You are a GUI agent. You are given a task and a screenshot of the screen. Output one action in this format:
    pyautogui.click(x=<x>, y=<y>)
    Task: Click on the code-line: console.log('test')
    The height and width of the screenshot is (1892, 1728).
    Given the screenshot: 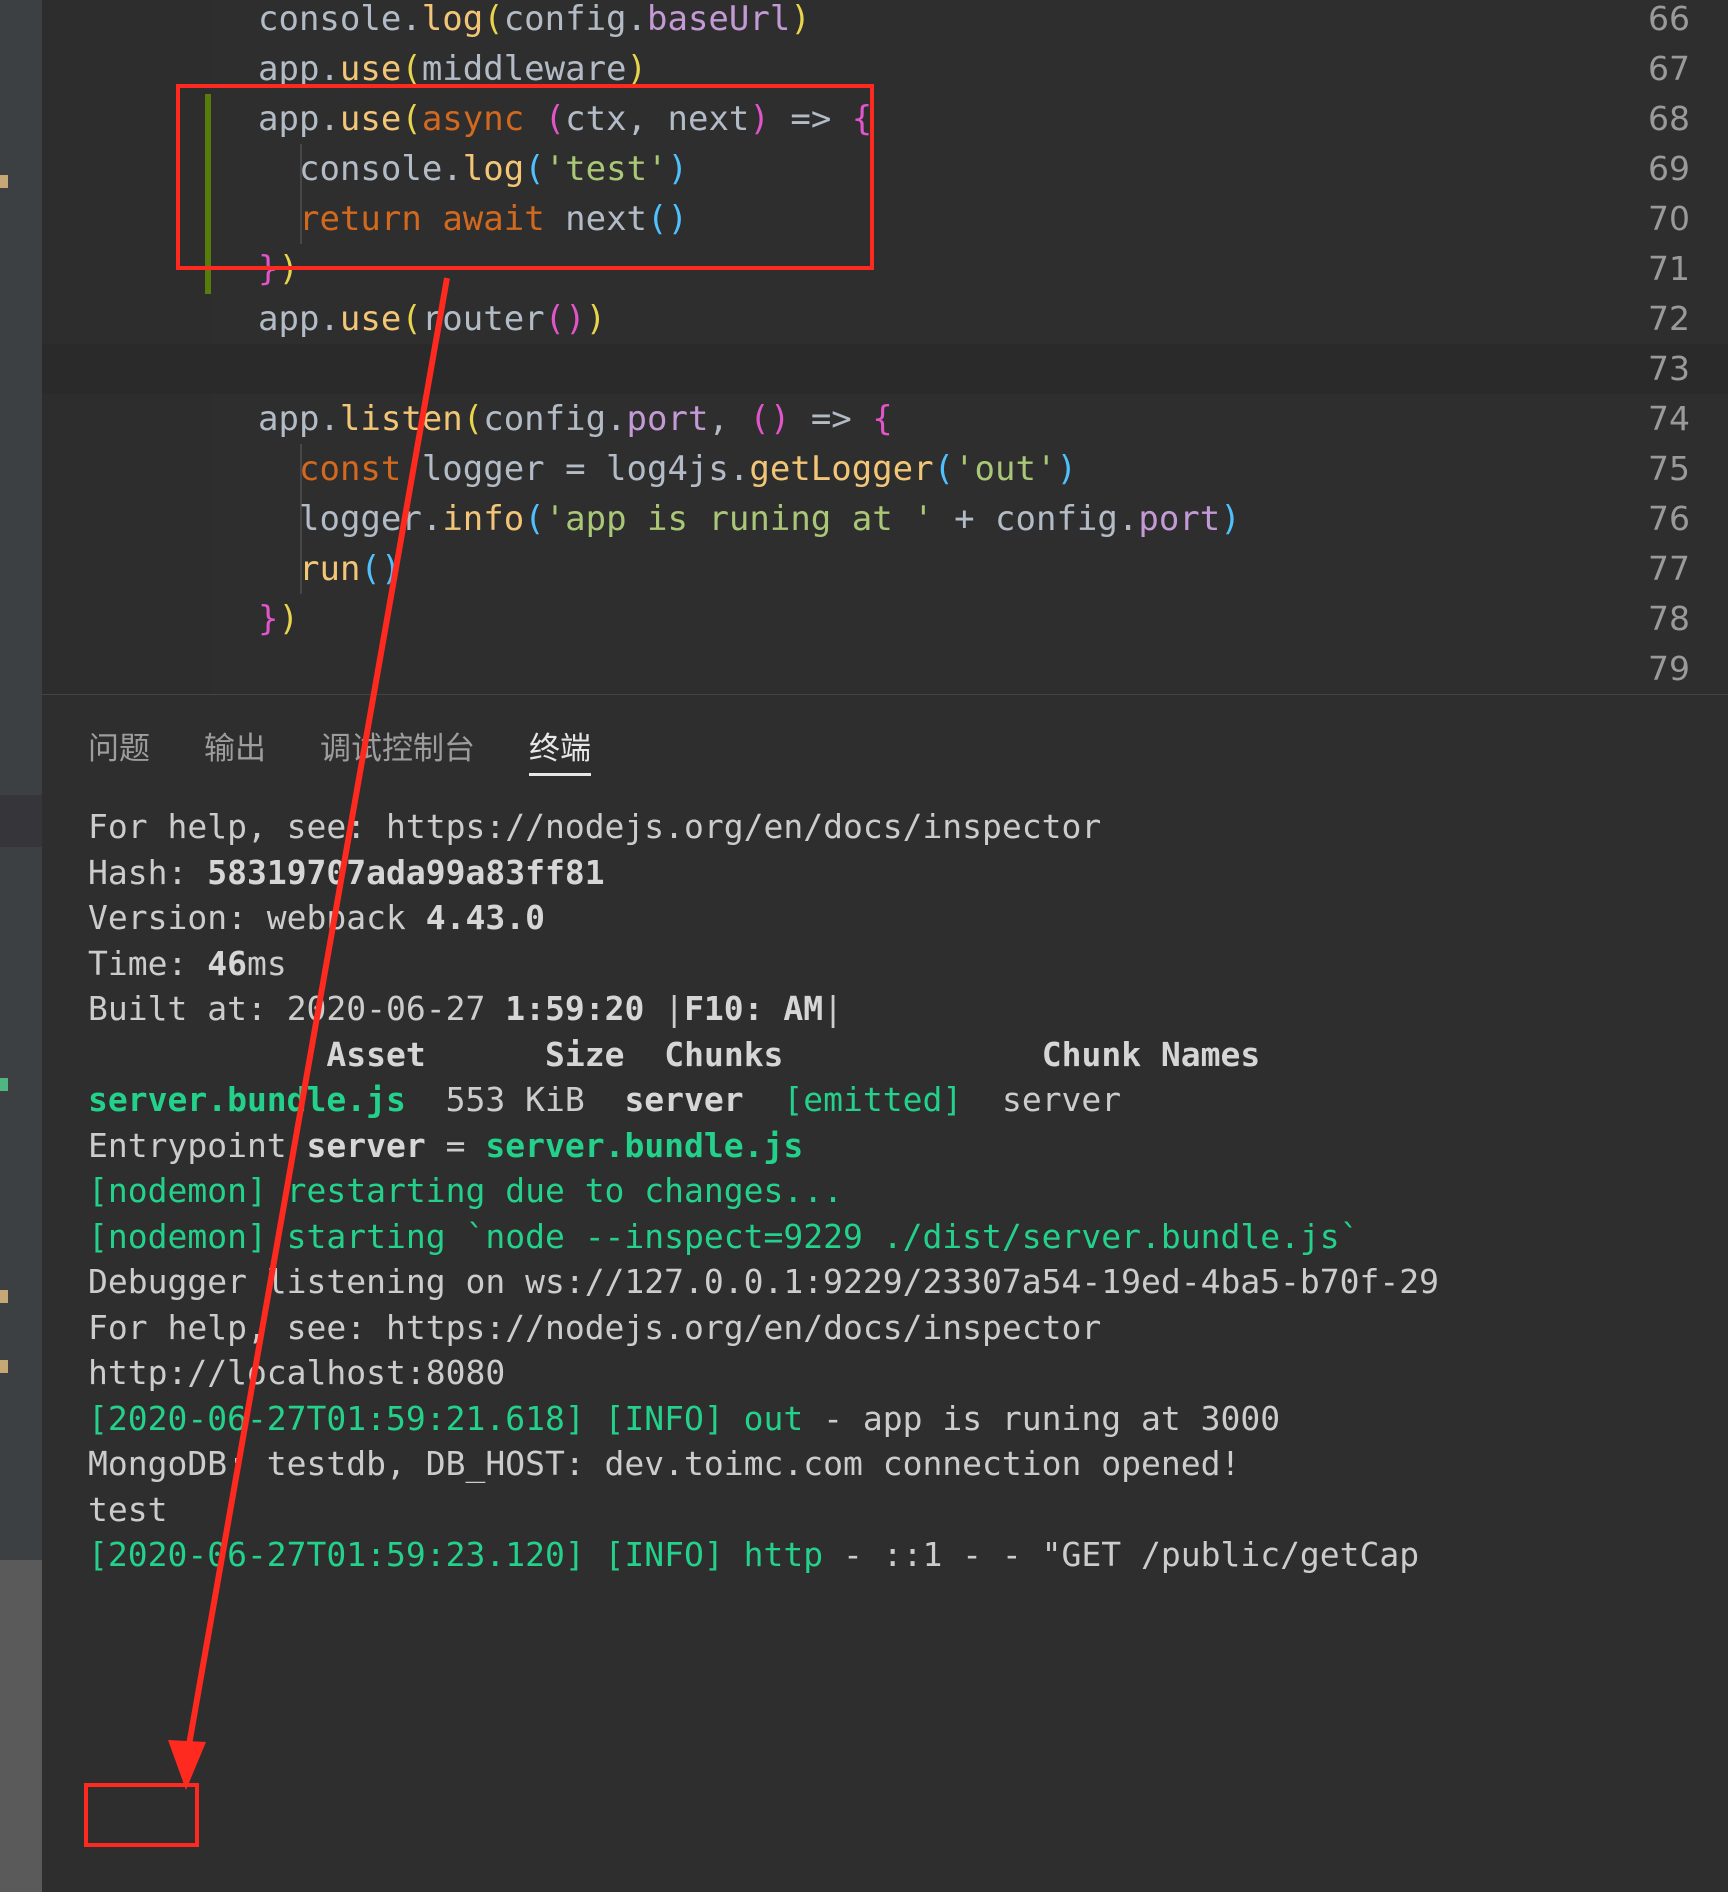 What is the action you would take?
    pyautogui.click(x=493, y=169)
    